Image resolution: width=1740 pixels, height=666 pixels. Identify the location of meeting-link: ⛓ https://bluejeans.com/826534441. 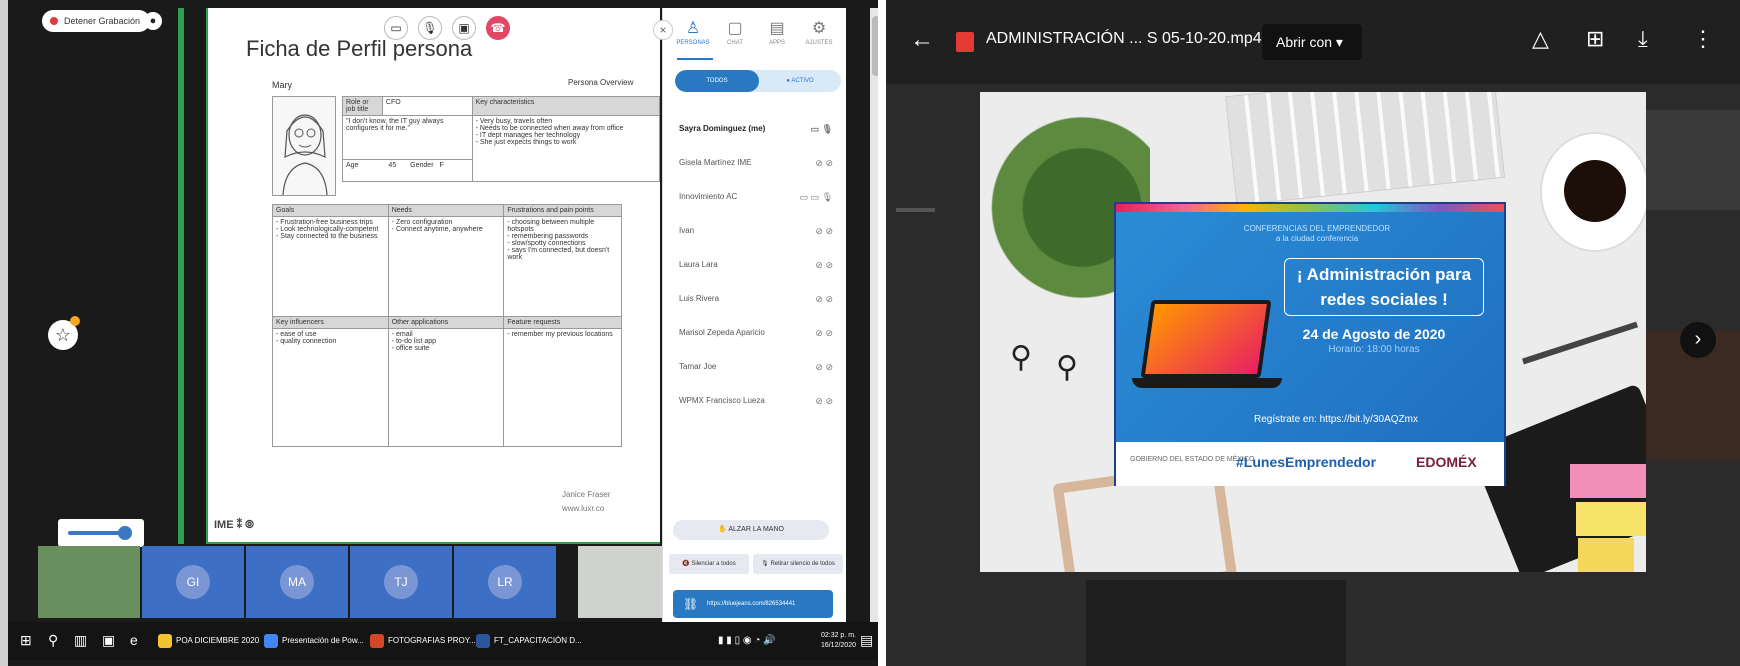
(753, 604).